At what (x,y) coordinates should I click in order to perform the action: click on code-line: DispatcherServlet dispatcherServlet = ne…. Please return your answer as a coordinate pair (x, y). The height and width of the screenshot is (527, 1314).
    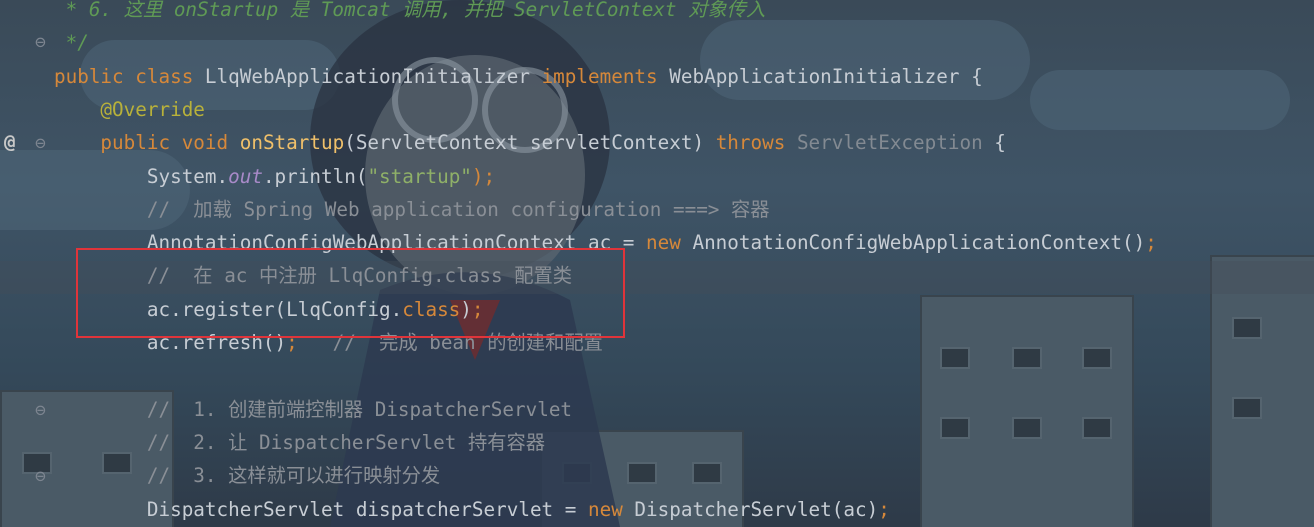
    Looking at the image, I should click on (472, 509).